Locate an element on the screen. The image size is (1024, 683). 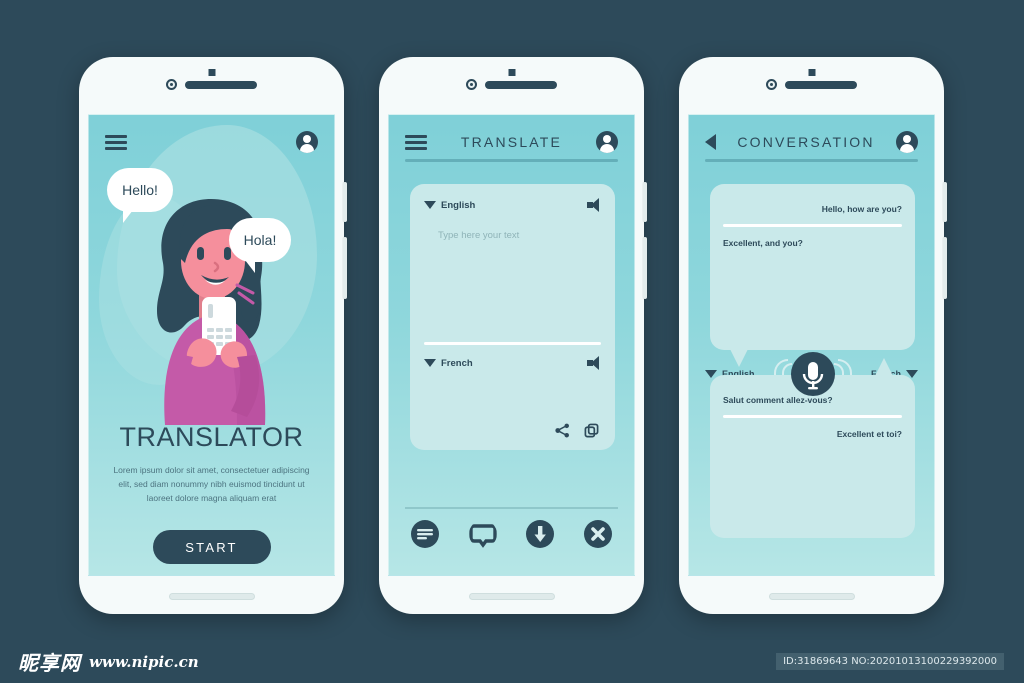
copy-icon is located at coordinates (591, 430).